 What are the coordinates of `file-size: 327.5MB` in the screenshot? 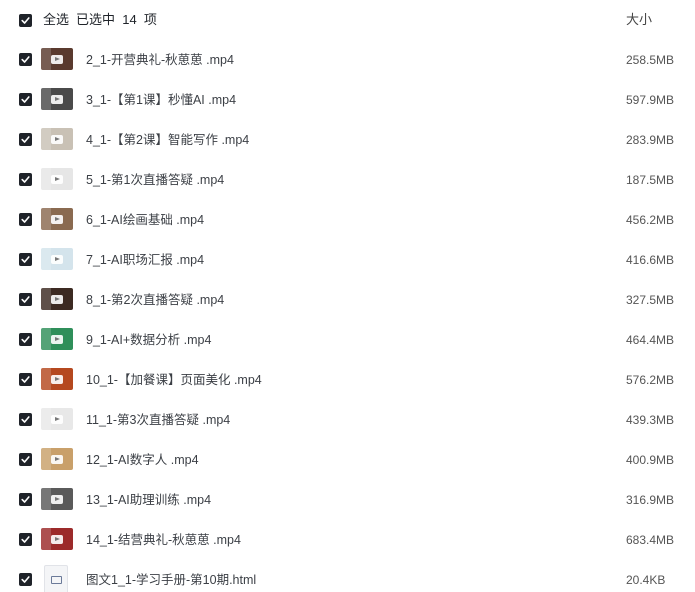 It's located at (650, 300).